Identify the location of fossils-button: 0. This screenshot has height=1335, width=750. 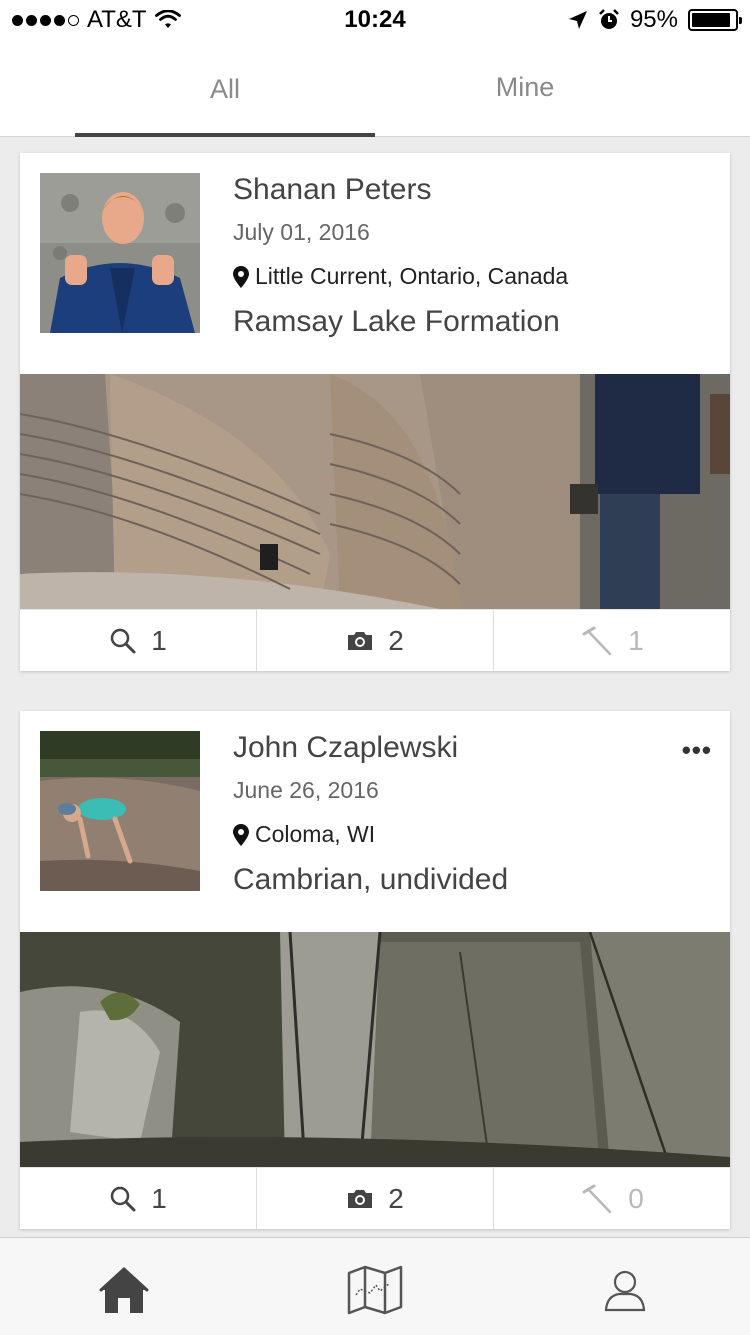
(612, 1198).